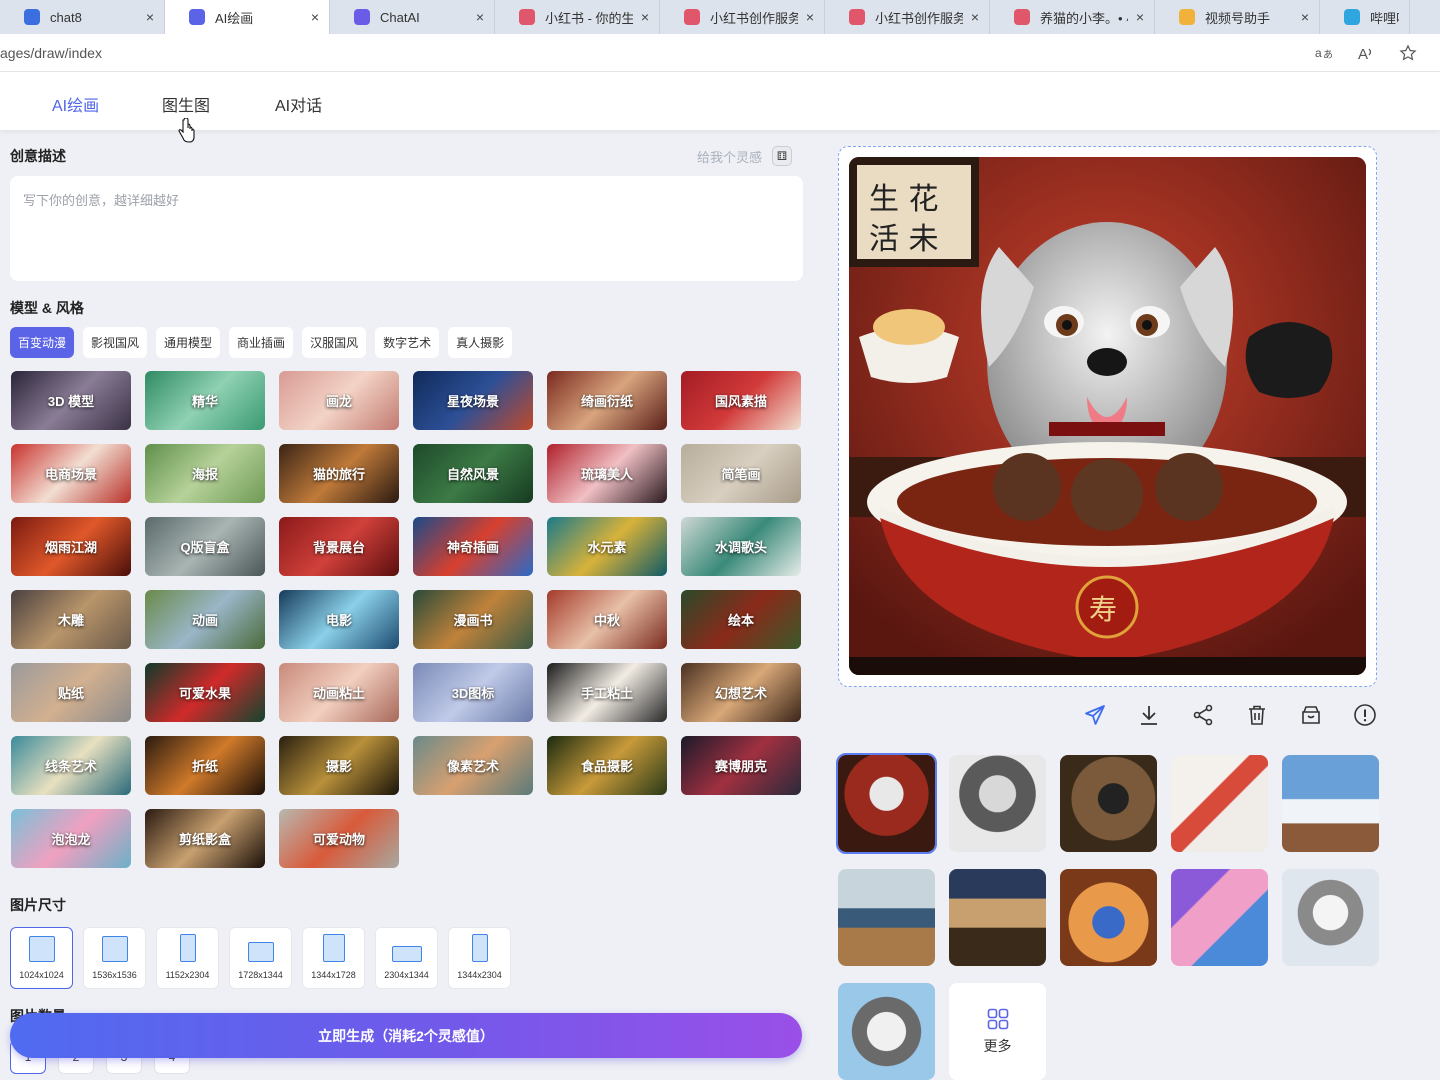  I want to click on more-button: 更多, so click(997, 1031).